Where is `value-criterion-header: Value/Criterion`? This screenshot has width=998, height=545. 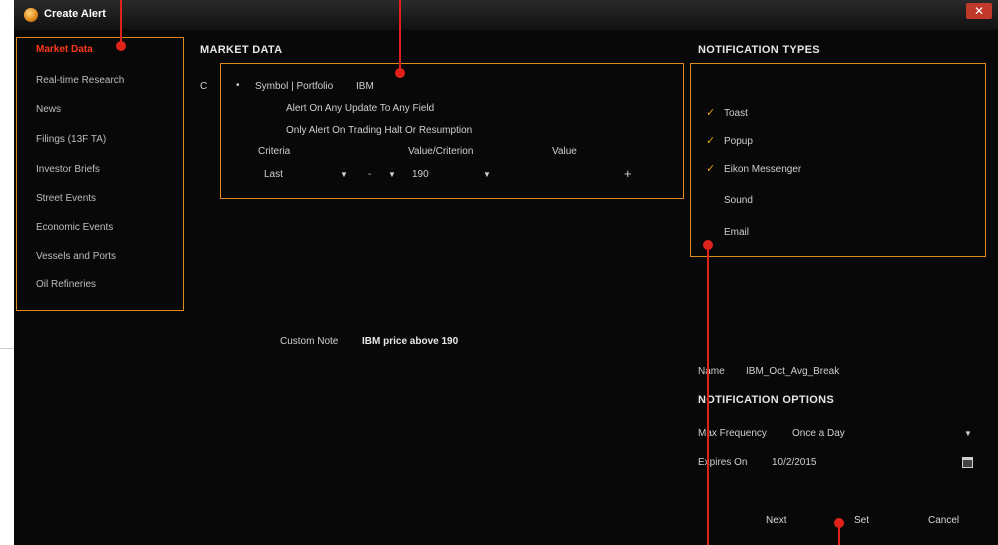
value-criterion-header: Value/Criterion is located at coordinates (441, 151).